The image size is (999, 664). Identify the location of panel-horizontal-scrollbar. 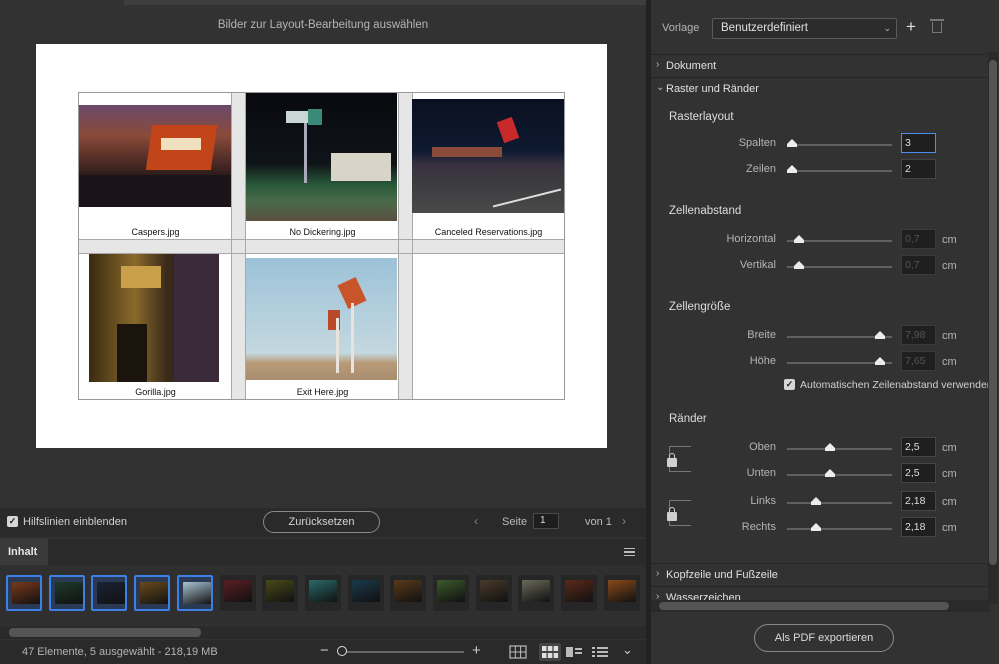
(820, 606).